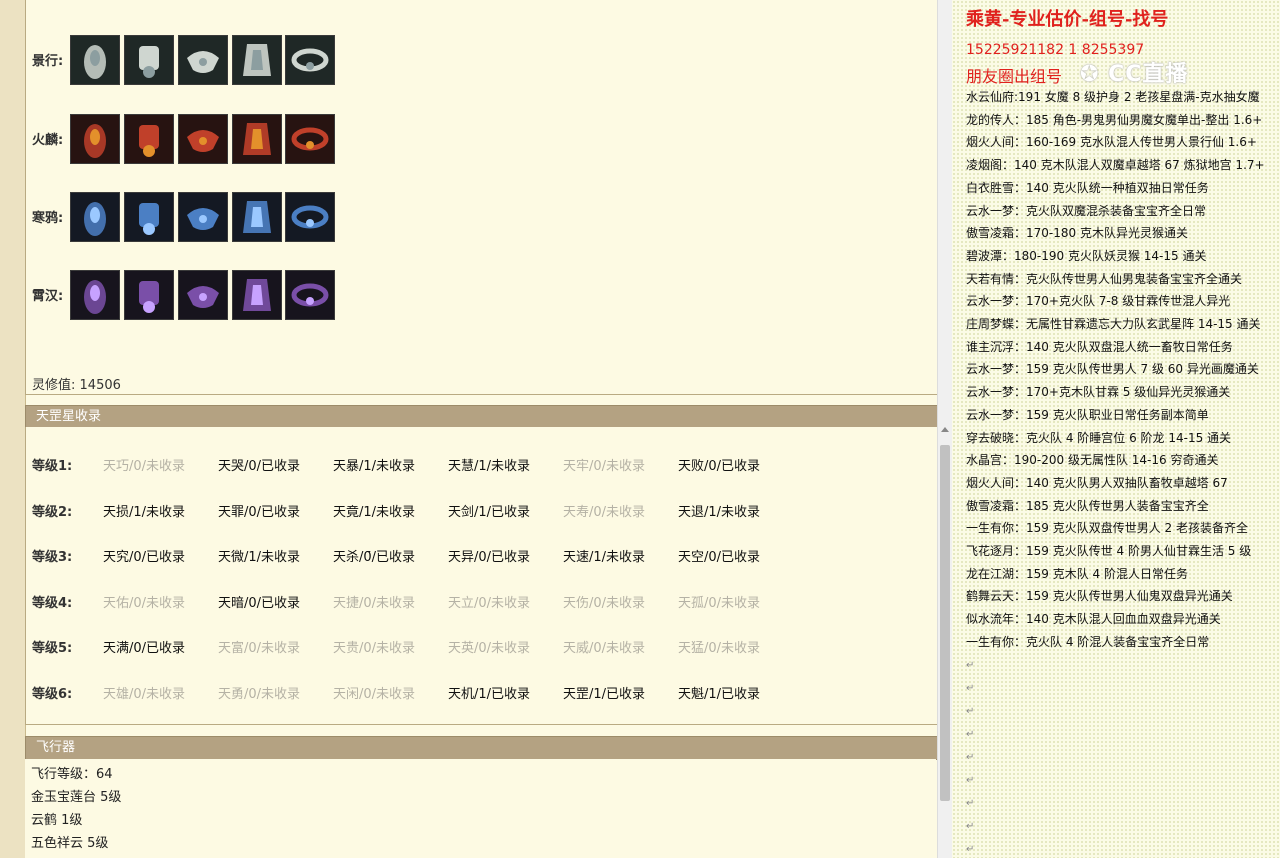 The height and width of the screenshot is (858, 1280). Describe the element at coordinates (1093, 619) in the screenshot. I see `ad-listing-line: 似水流年：140 克木队混人回血血双盘异光通关` at that location.